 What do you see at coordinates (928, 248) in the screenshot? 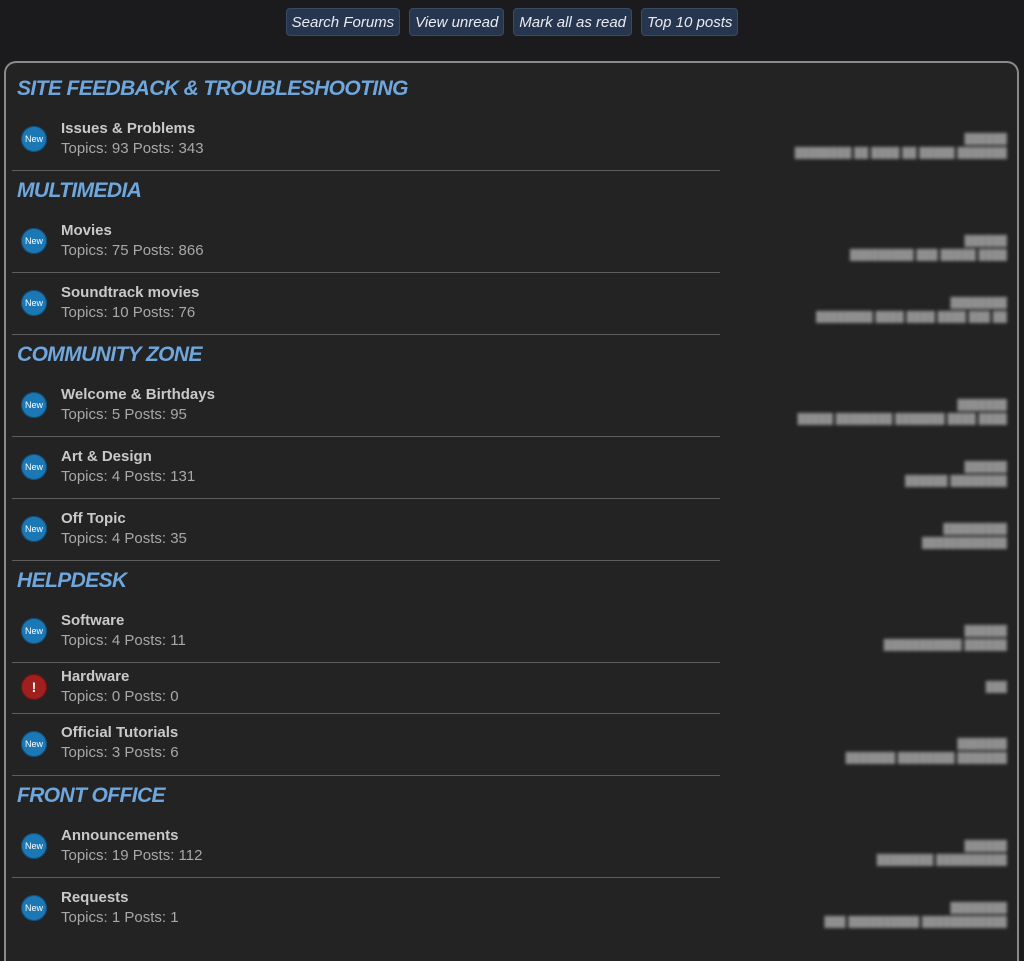
I see `last-post-info: ██████ █████████ ███ █████ ████` at bounding box center [928, 248].